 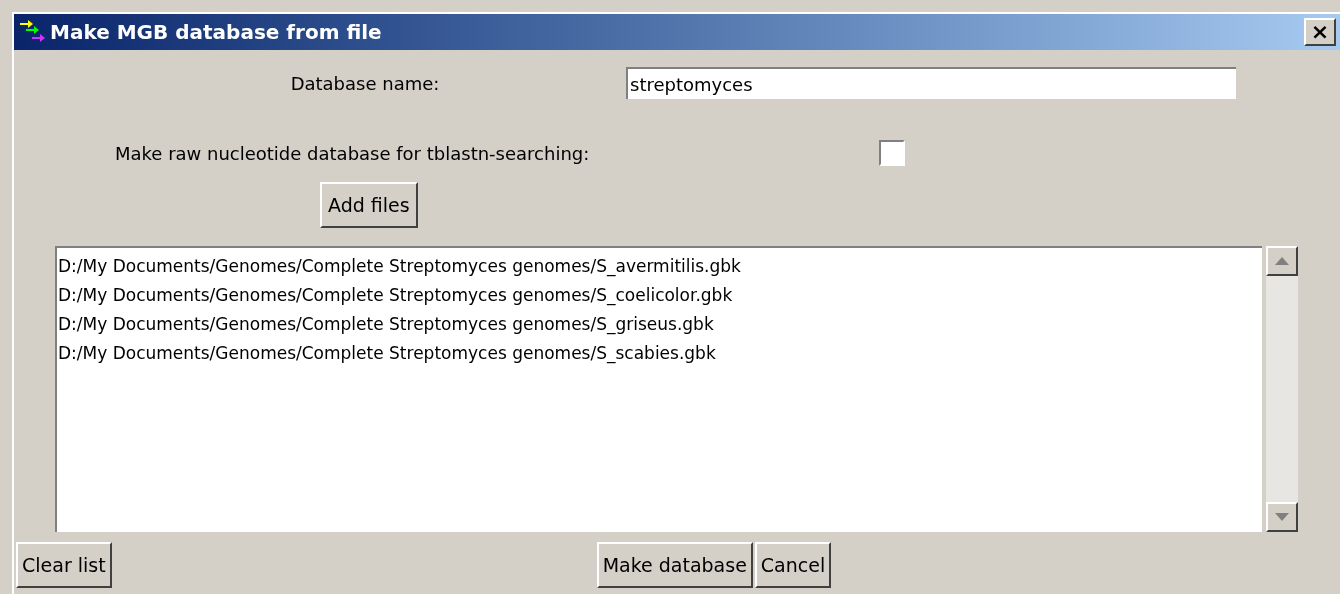 What do you see at coordinates (352, 153) in the screenshot?
I see `raw-nucleotide-label: Make raw nucleotide database for tblastn-searching:` at bounding box center [352, 153].